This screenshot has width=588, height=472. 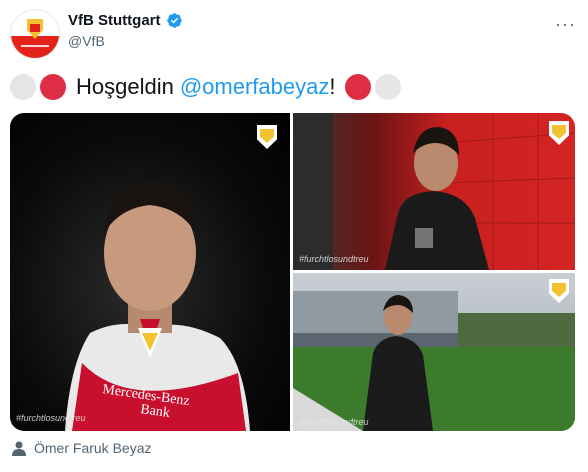 I want to click on avatar-caption-mark, so click(x=35, y=46).